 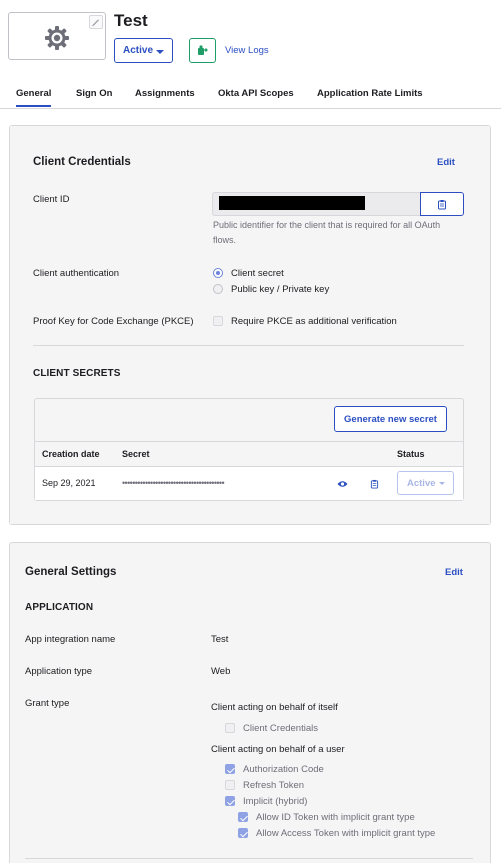 What do you see at coordinates (274, 707) in the screenshot?
I see `grant-group-self-label: Client acting on behalf of itself` at bounding box center [274, 707].